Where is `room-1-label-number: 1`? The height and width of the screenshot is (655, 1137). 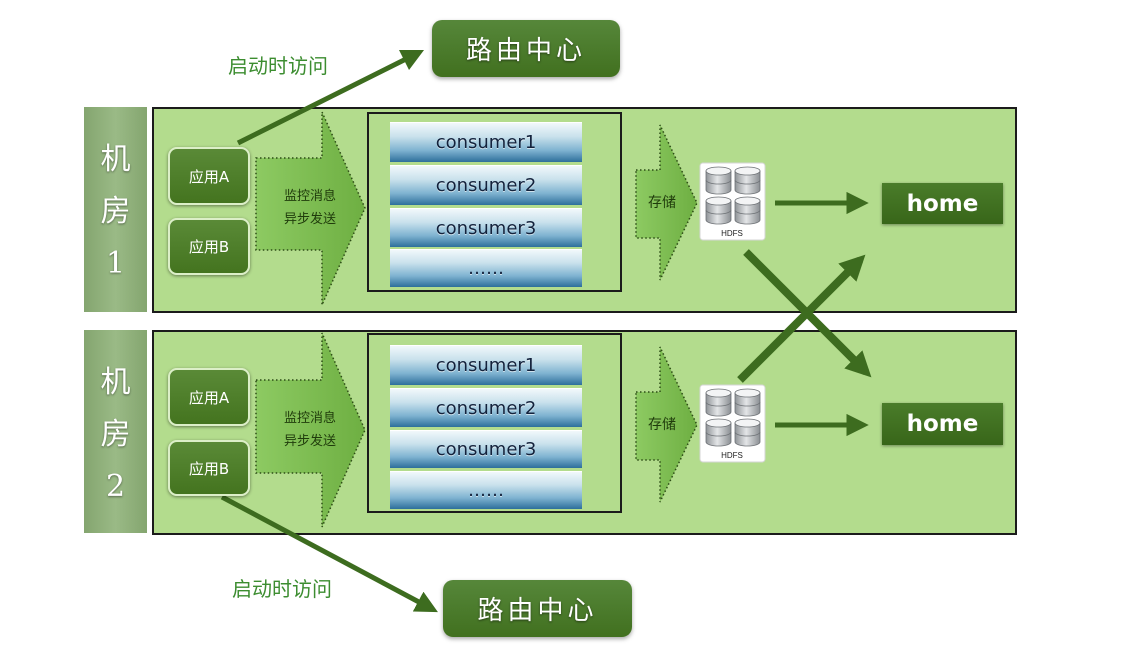
room-1-label-number: 1 is located at coordinates (115, 263).